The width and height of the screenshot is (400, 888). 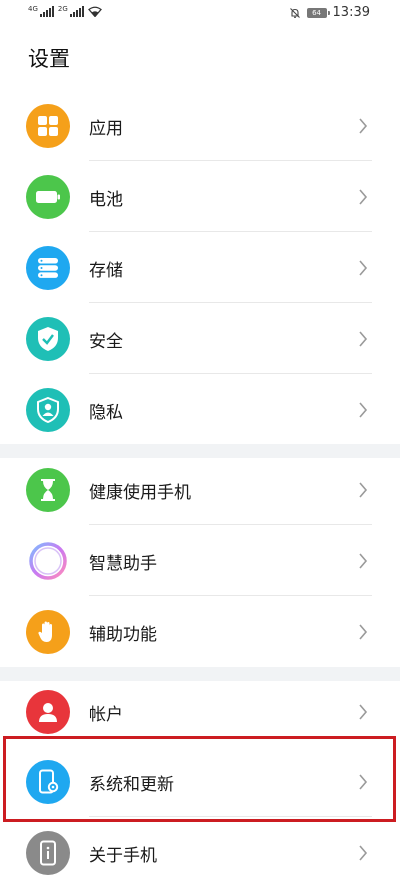 What do you see at coordinates (48, 632) in the screenshot?
I see `hand-icon` at bounding box center [48, 632].